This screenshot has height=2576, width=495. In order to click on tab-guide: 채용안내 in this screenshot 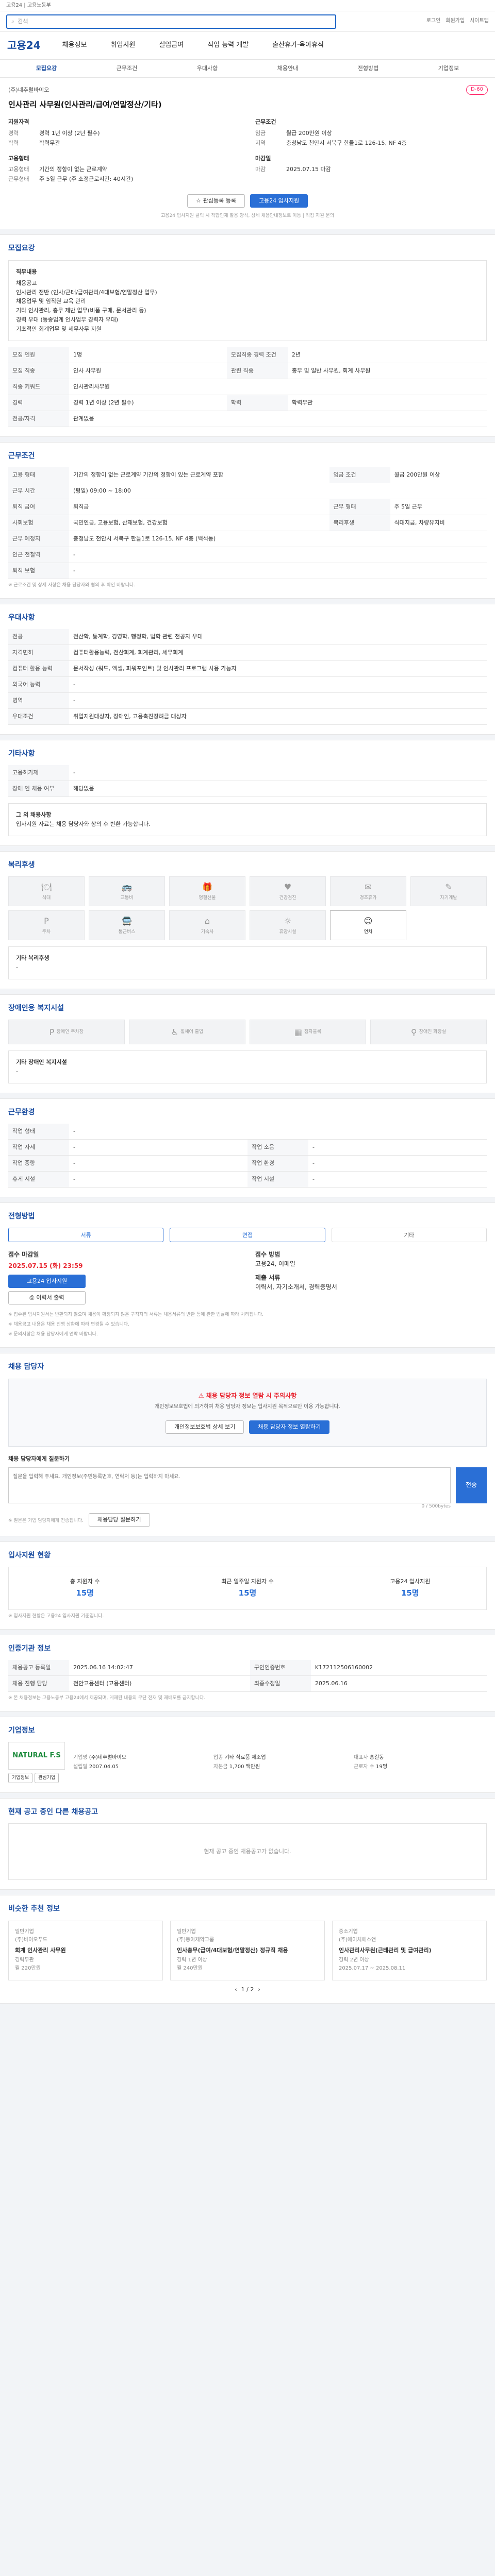, I will do `click(288, 68)`.